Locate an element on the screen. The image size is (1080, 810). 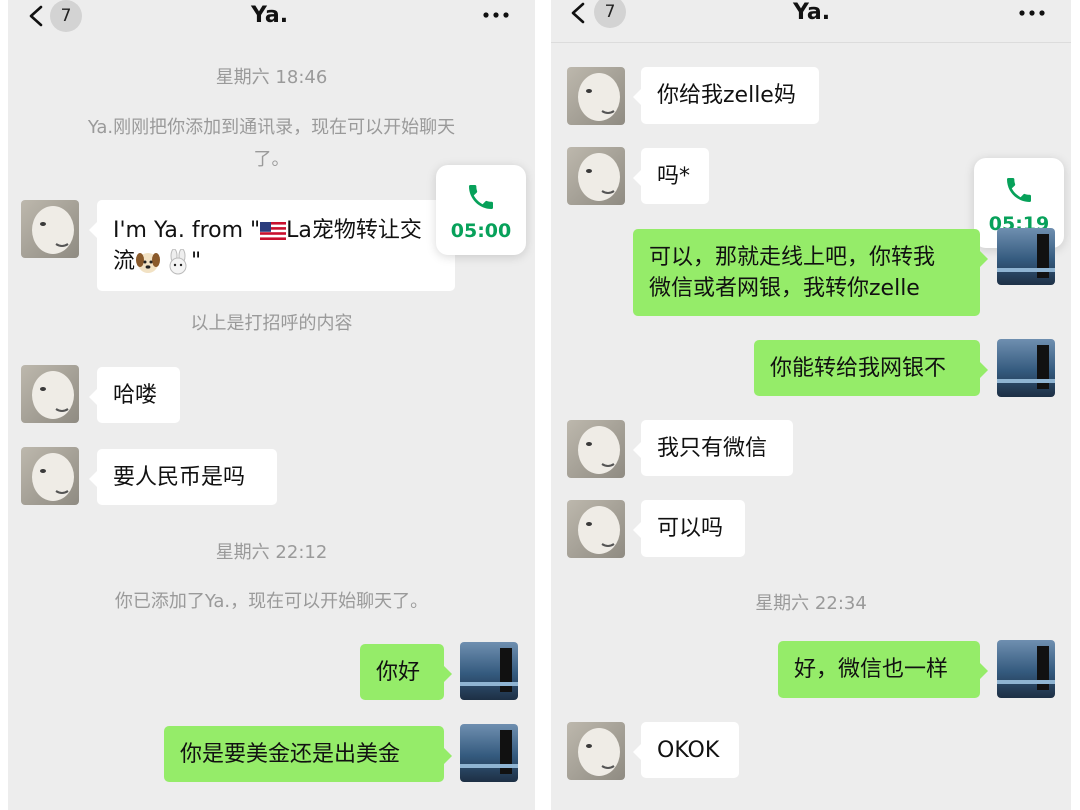
message-text: La宠物转让交 is located at coordinates (354, 230).